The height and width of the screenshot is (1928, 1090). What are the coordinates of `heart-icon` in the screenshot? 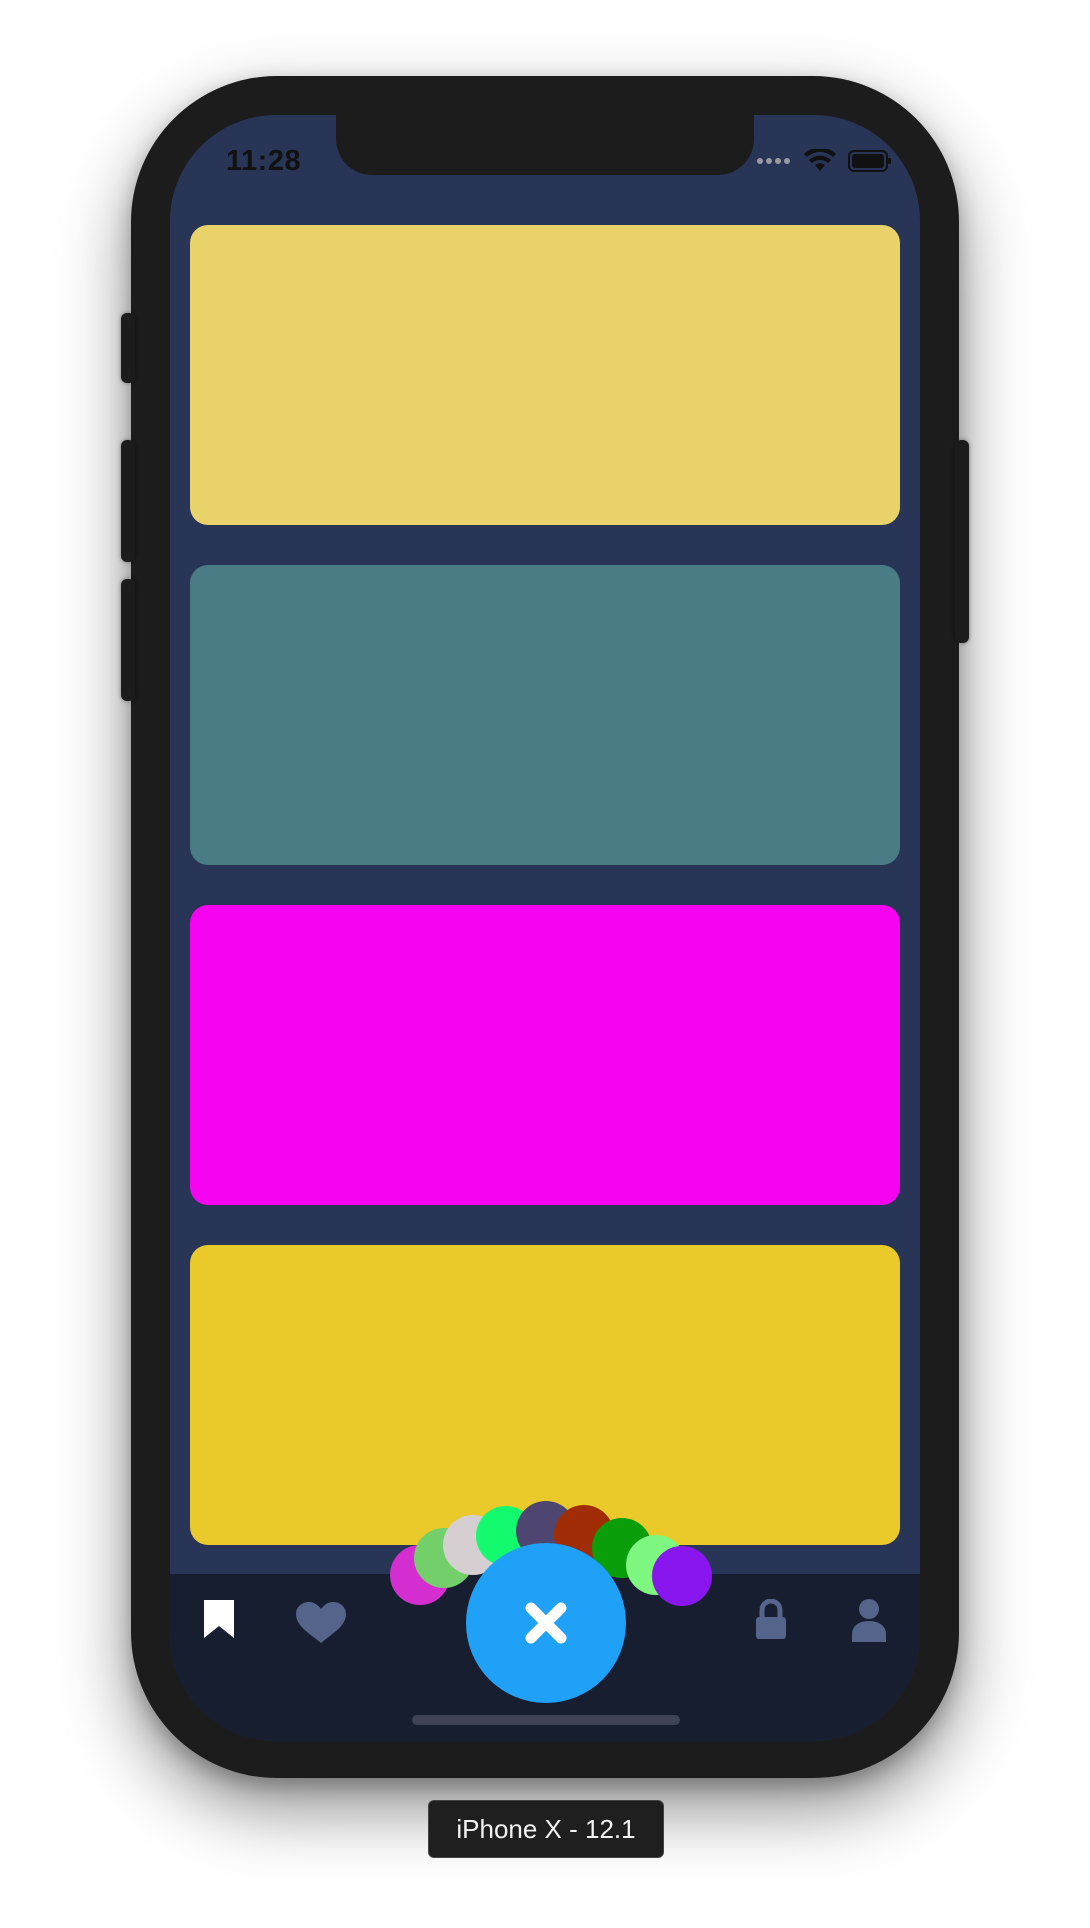 It's located at (321, 1623).